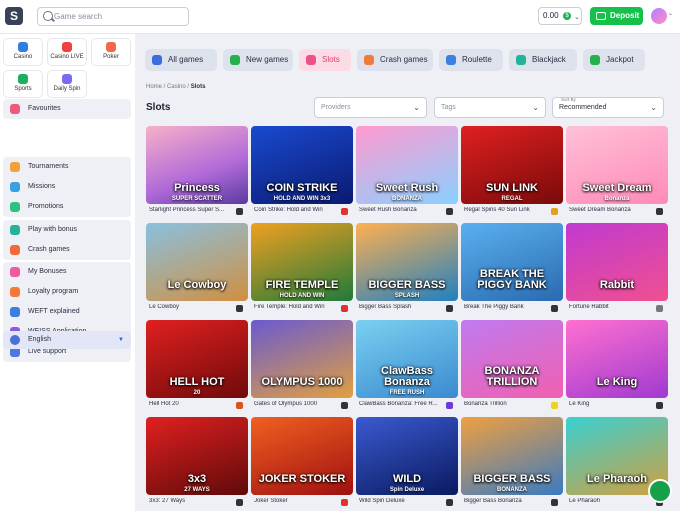 The width and height of the screenshot is (680, 511). What do you see at coordinates (158, 107) in the screenshot?
I see `page-title: Slots` at bounding box center [158, 107].